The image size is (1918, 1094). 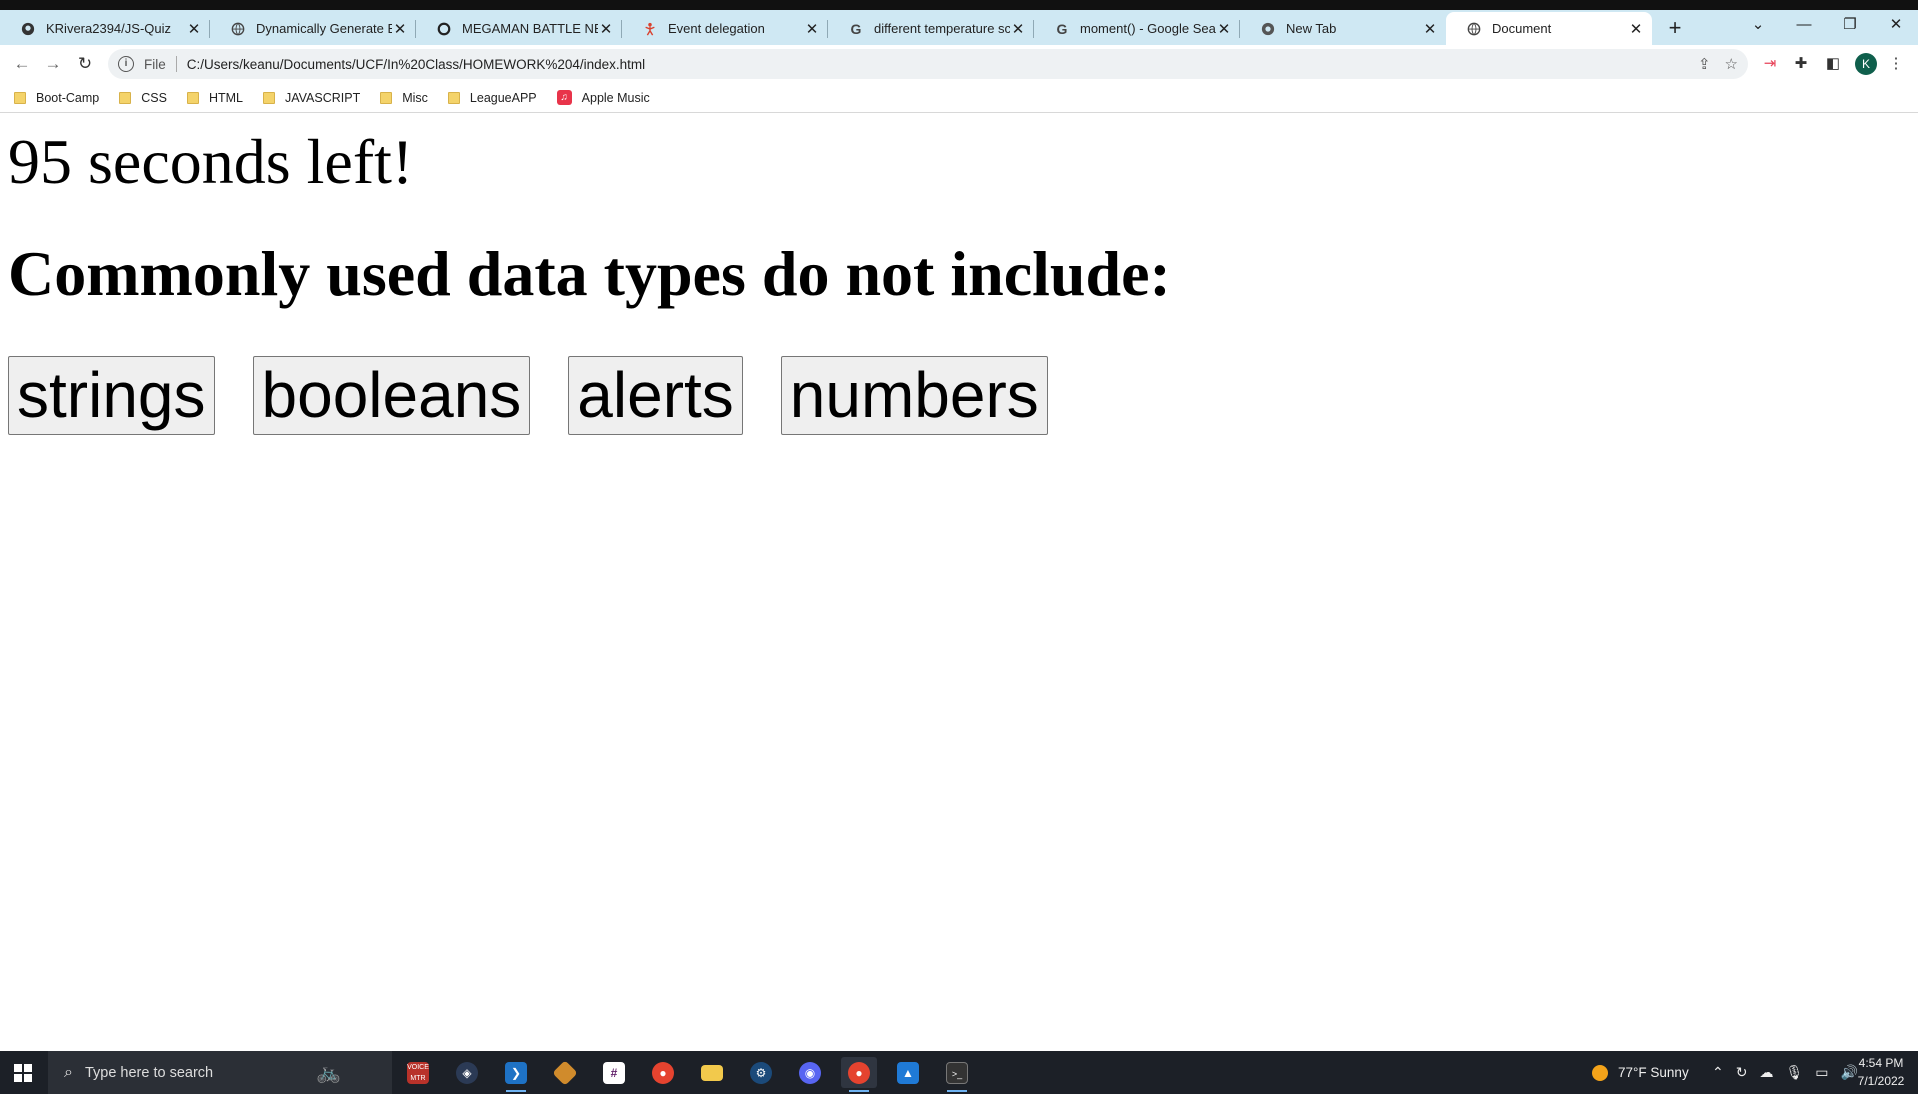 I want to click on taskbar-app-chrome: ●, so click(x=663, y=1072).